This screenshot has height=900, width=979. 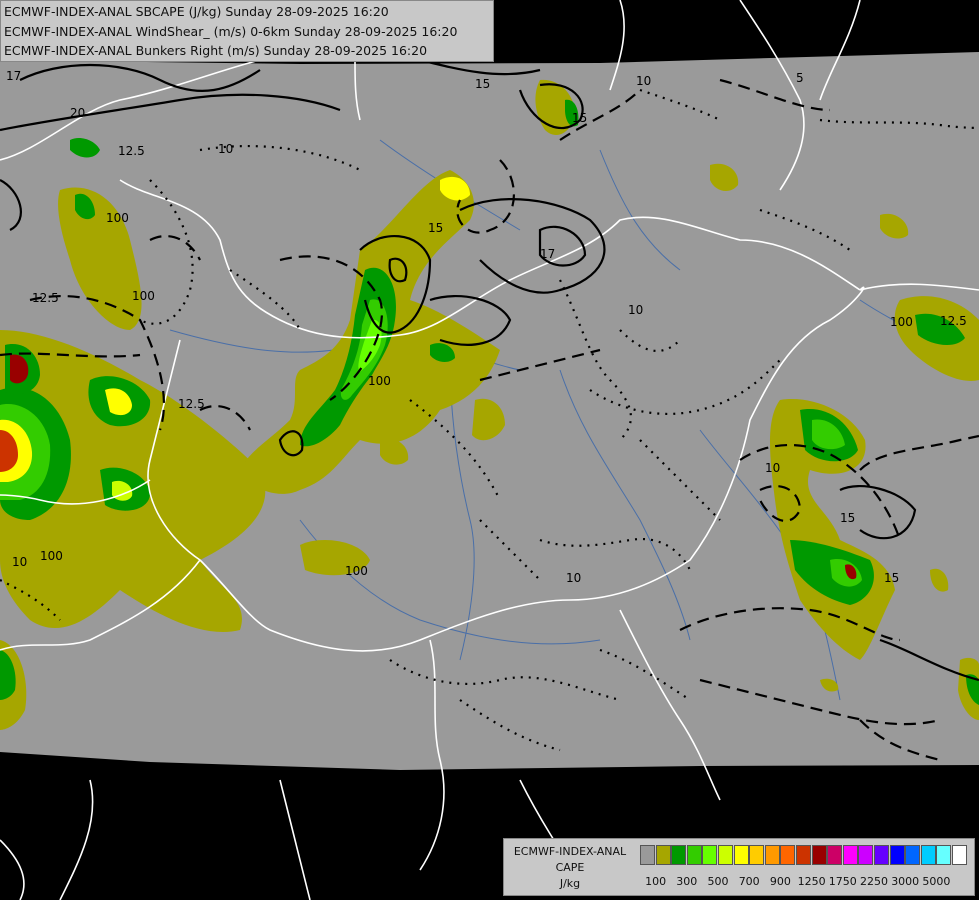 I want to click on legend-tick-label: 1250, so click(x=811, y=881).